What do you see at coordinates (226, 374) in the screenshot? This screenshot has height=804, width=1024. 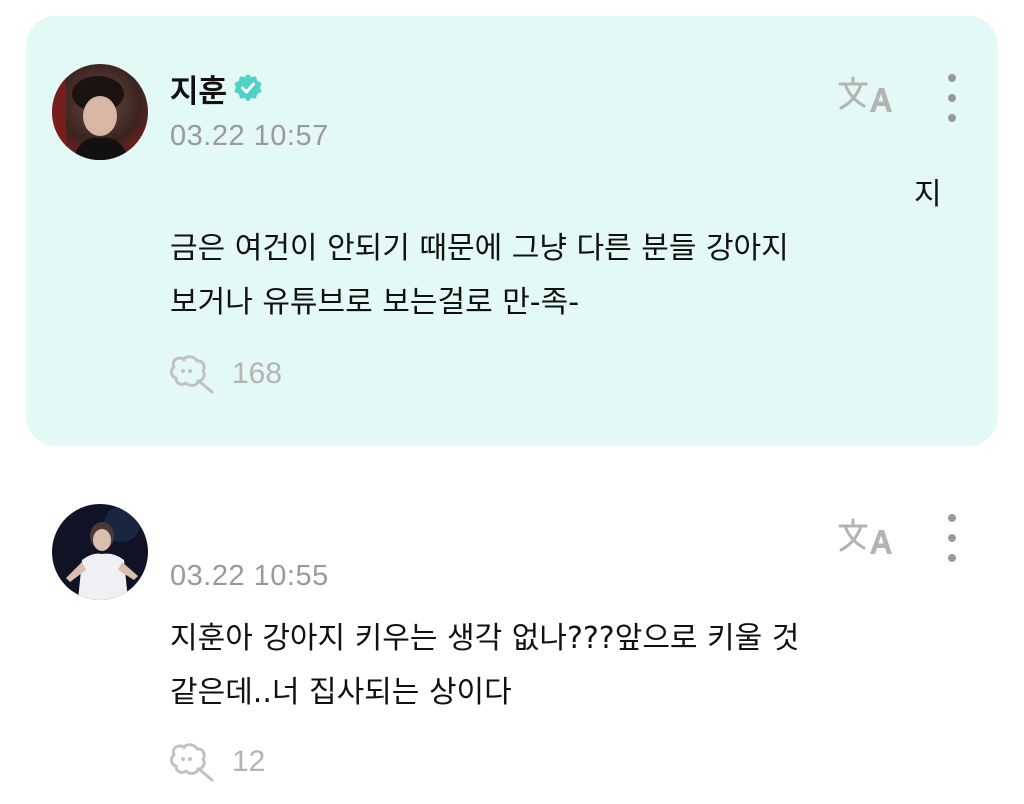 I see `reply-button: 168` at bounding box center [226, 374].